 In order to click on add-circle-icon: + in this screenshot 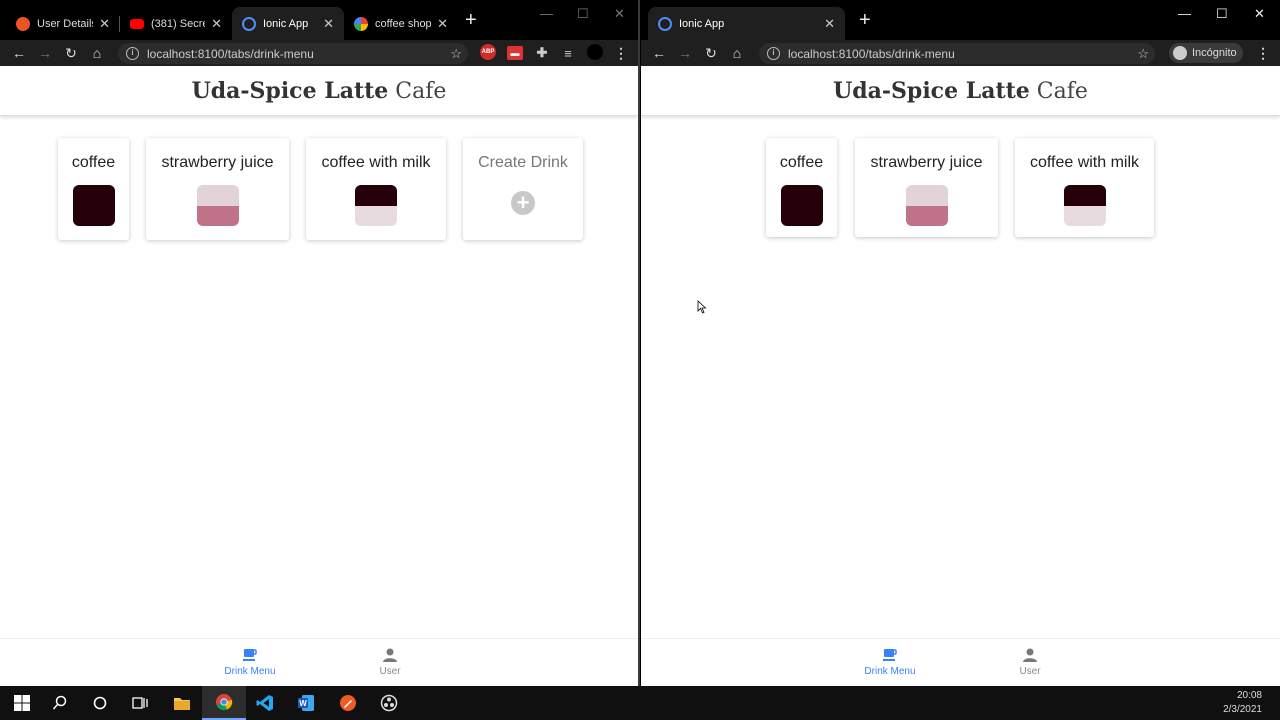, I will do `click(523, 203)`.